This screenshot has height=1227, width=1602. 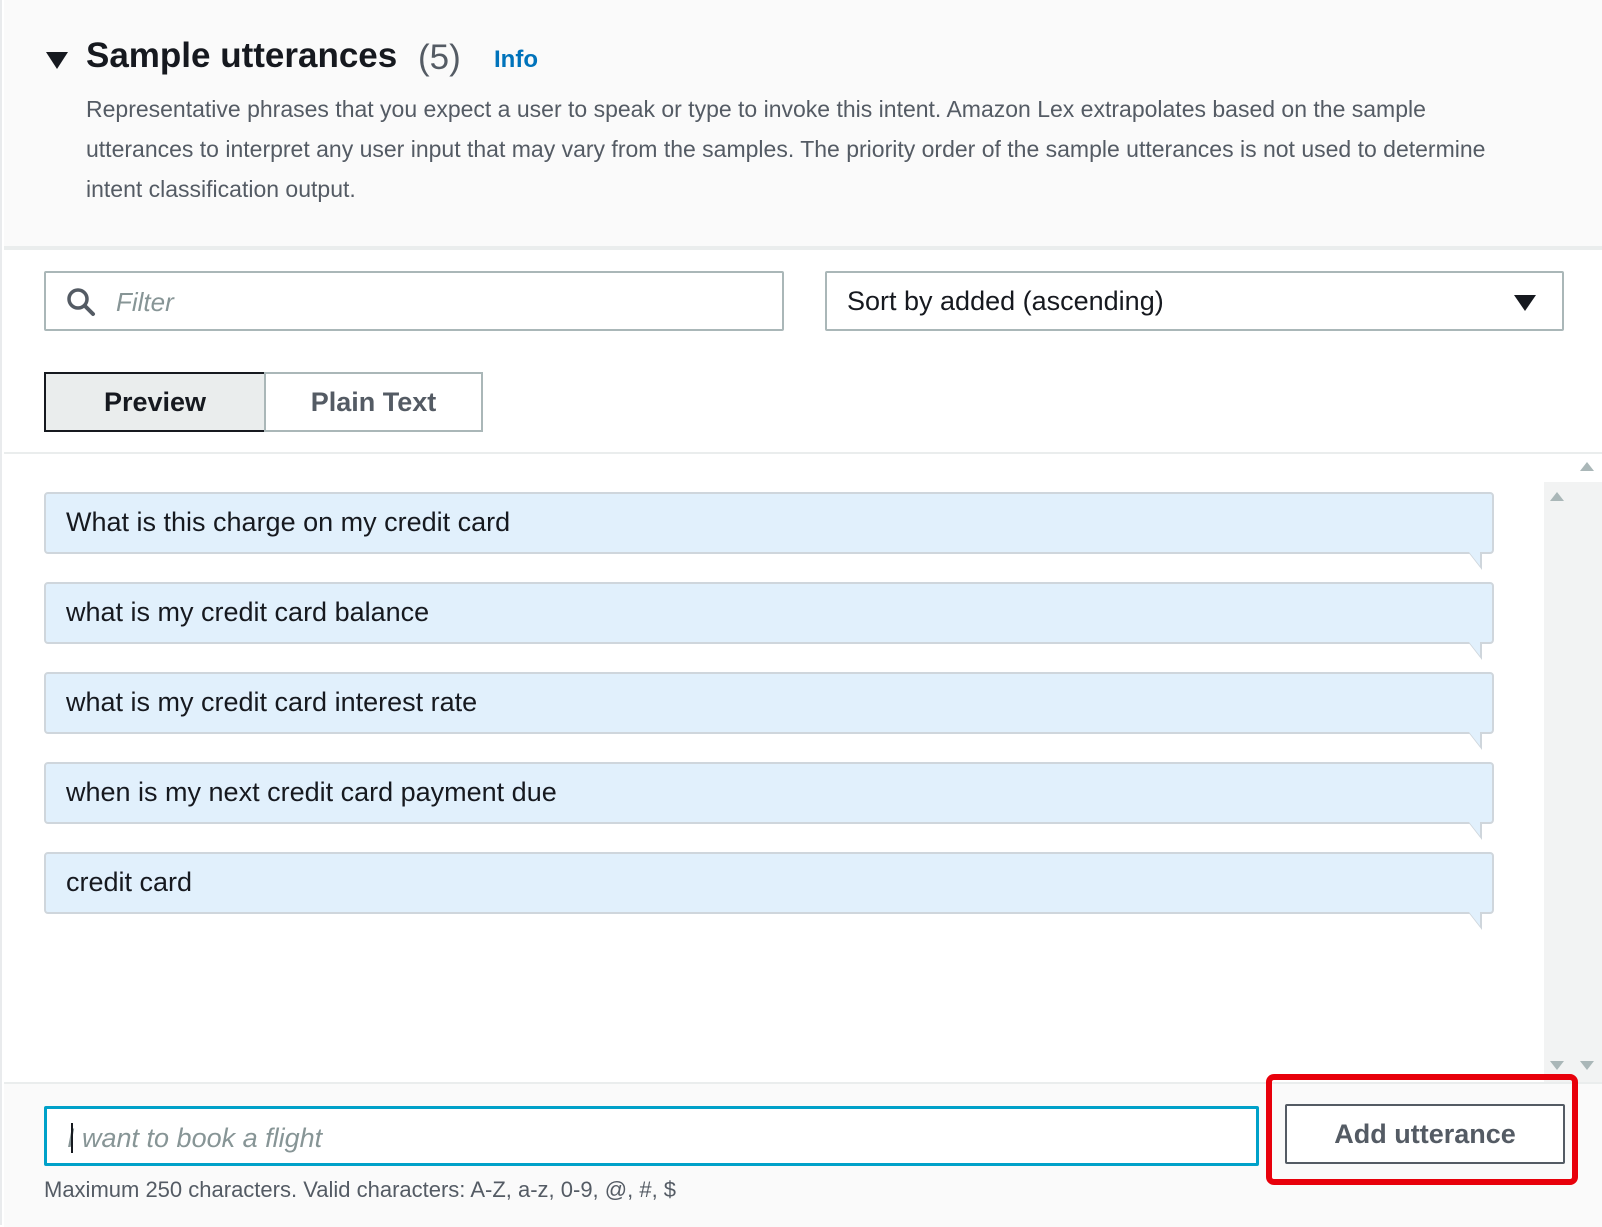 I want to click on utterance-count: (5), so click(x=439, y=57).